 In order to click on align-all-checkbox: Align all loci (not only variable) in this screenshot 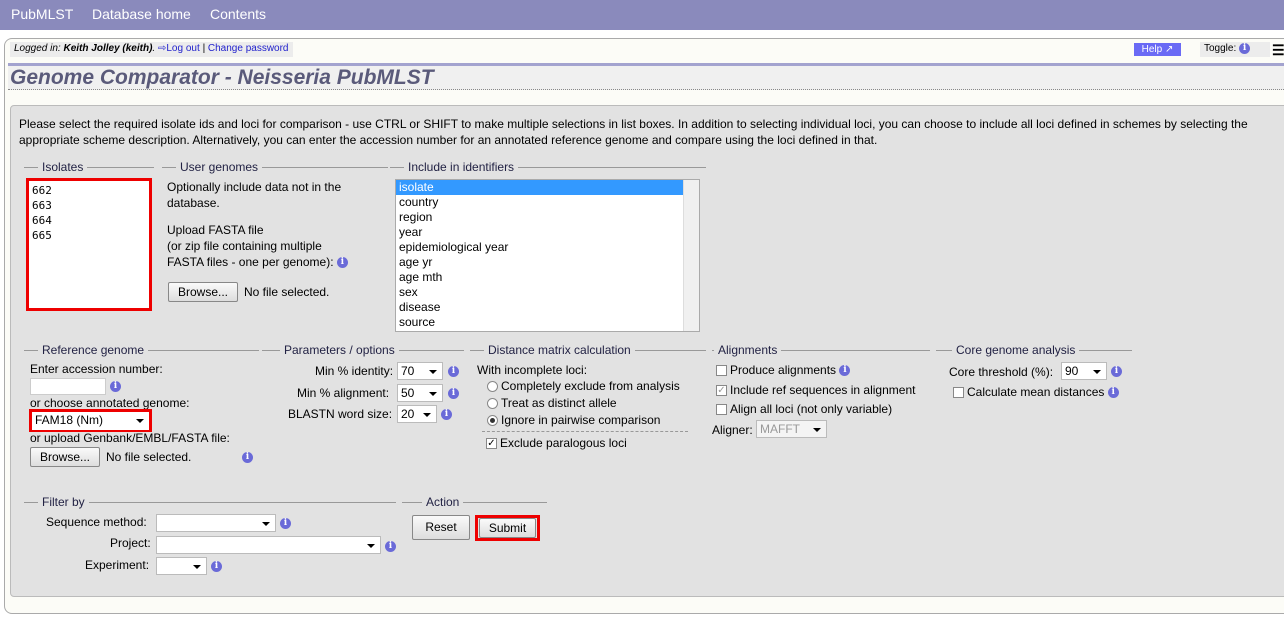, I will do `click(804, 409)`.